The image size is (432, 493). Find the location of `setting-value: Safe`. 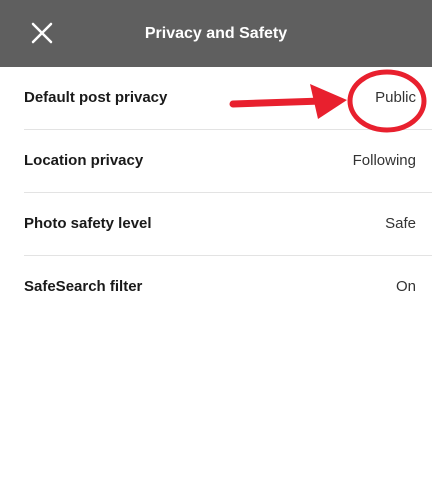

setting-value: Safe is located at coordinates (400, 223).